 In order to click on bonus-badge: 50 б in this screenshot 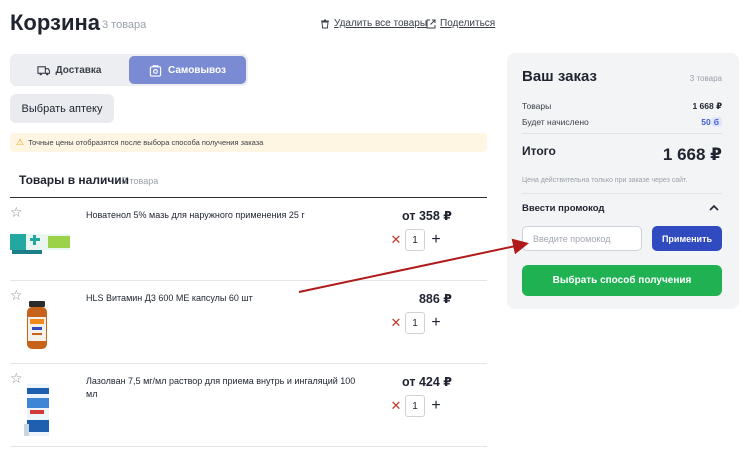, I will do `click(711, 122)`.